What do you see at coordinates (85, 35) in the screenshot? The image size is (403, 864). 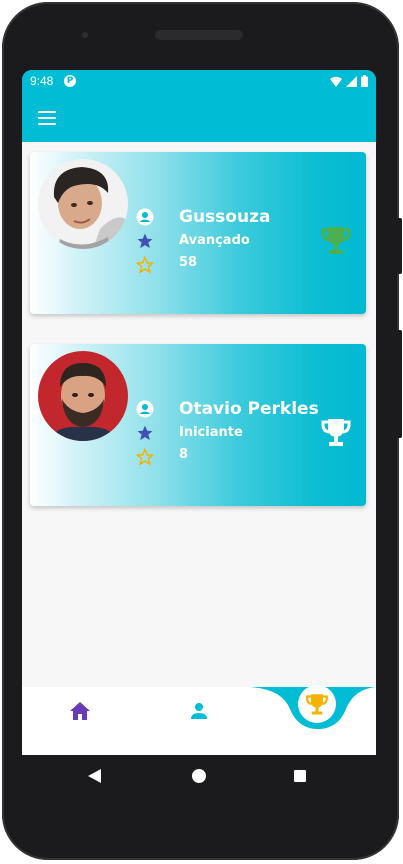 I see `front-camera` at bounding box center [85, 35].